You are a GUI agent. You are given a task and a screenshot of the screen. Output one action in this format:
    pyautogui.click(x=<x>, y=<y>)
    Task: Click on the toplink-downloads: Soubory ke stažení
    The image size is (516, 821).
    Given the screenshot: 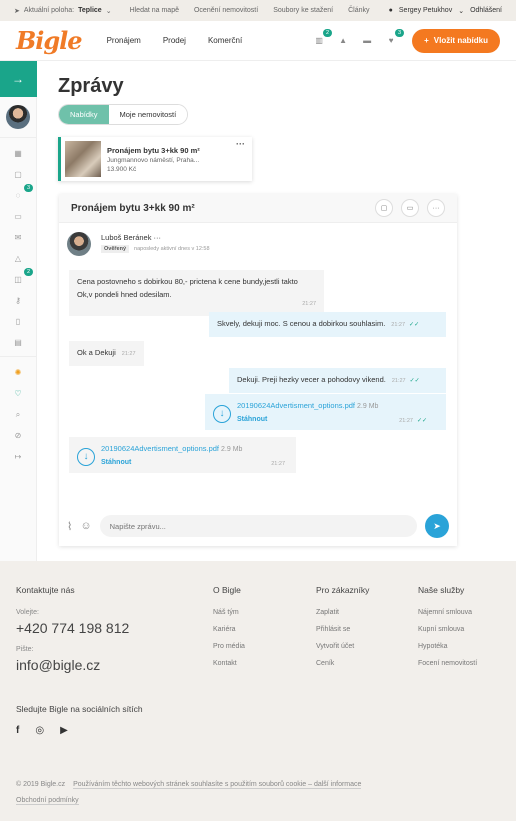 What is the action you would take?
    pyautogui.click(x=303, y=10)
    